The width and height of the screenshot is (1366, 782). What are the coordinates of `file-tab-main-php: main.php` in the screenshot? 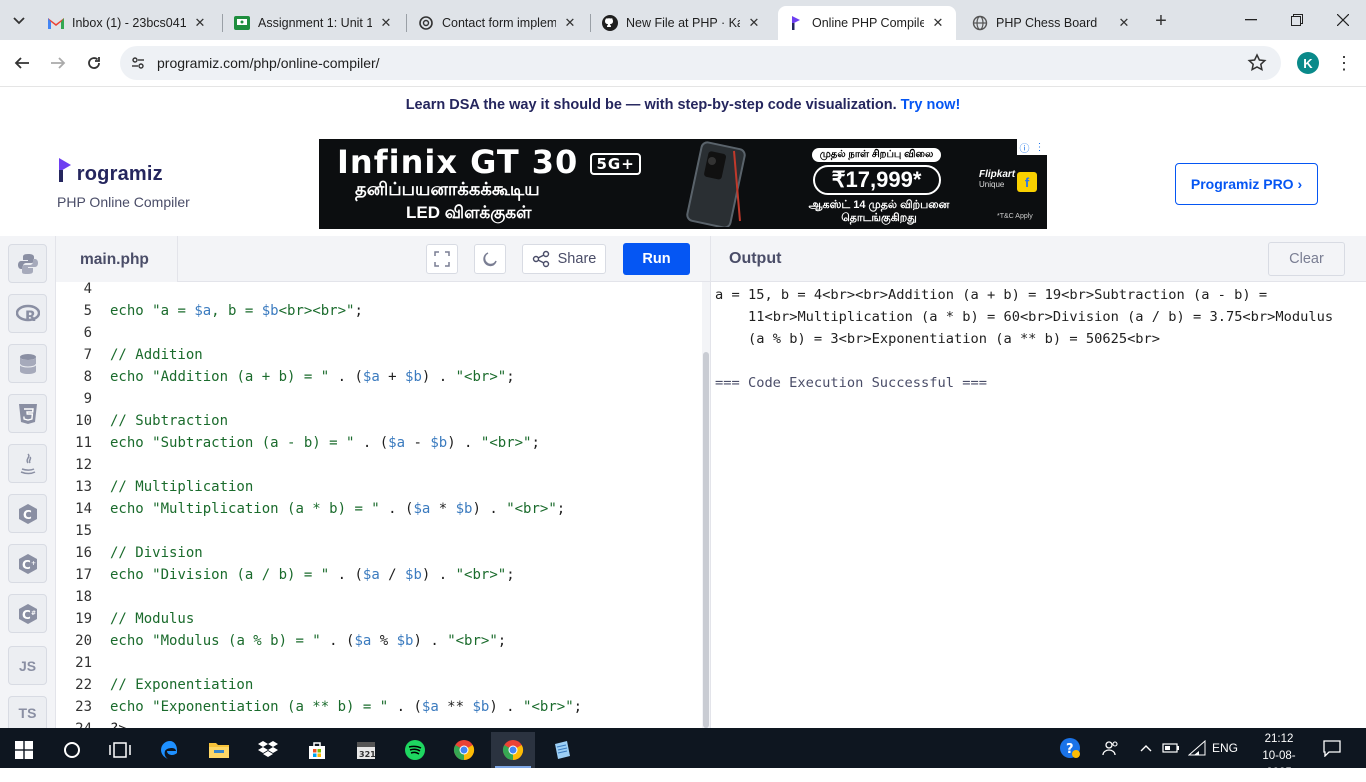 It's located at (117, 259).